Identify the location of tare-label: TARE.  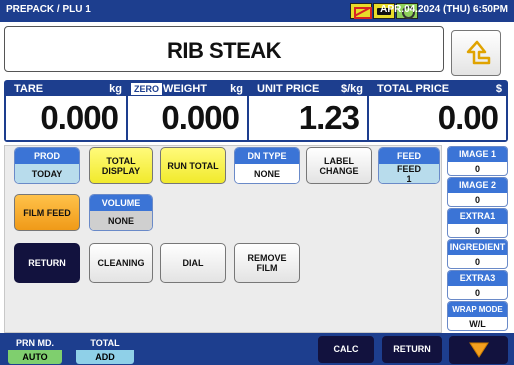
(29, 89).